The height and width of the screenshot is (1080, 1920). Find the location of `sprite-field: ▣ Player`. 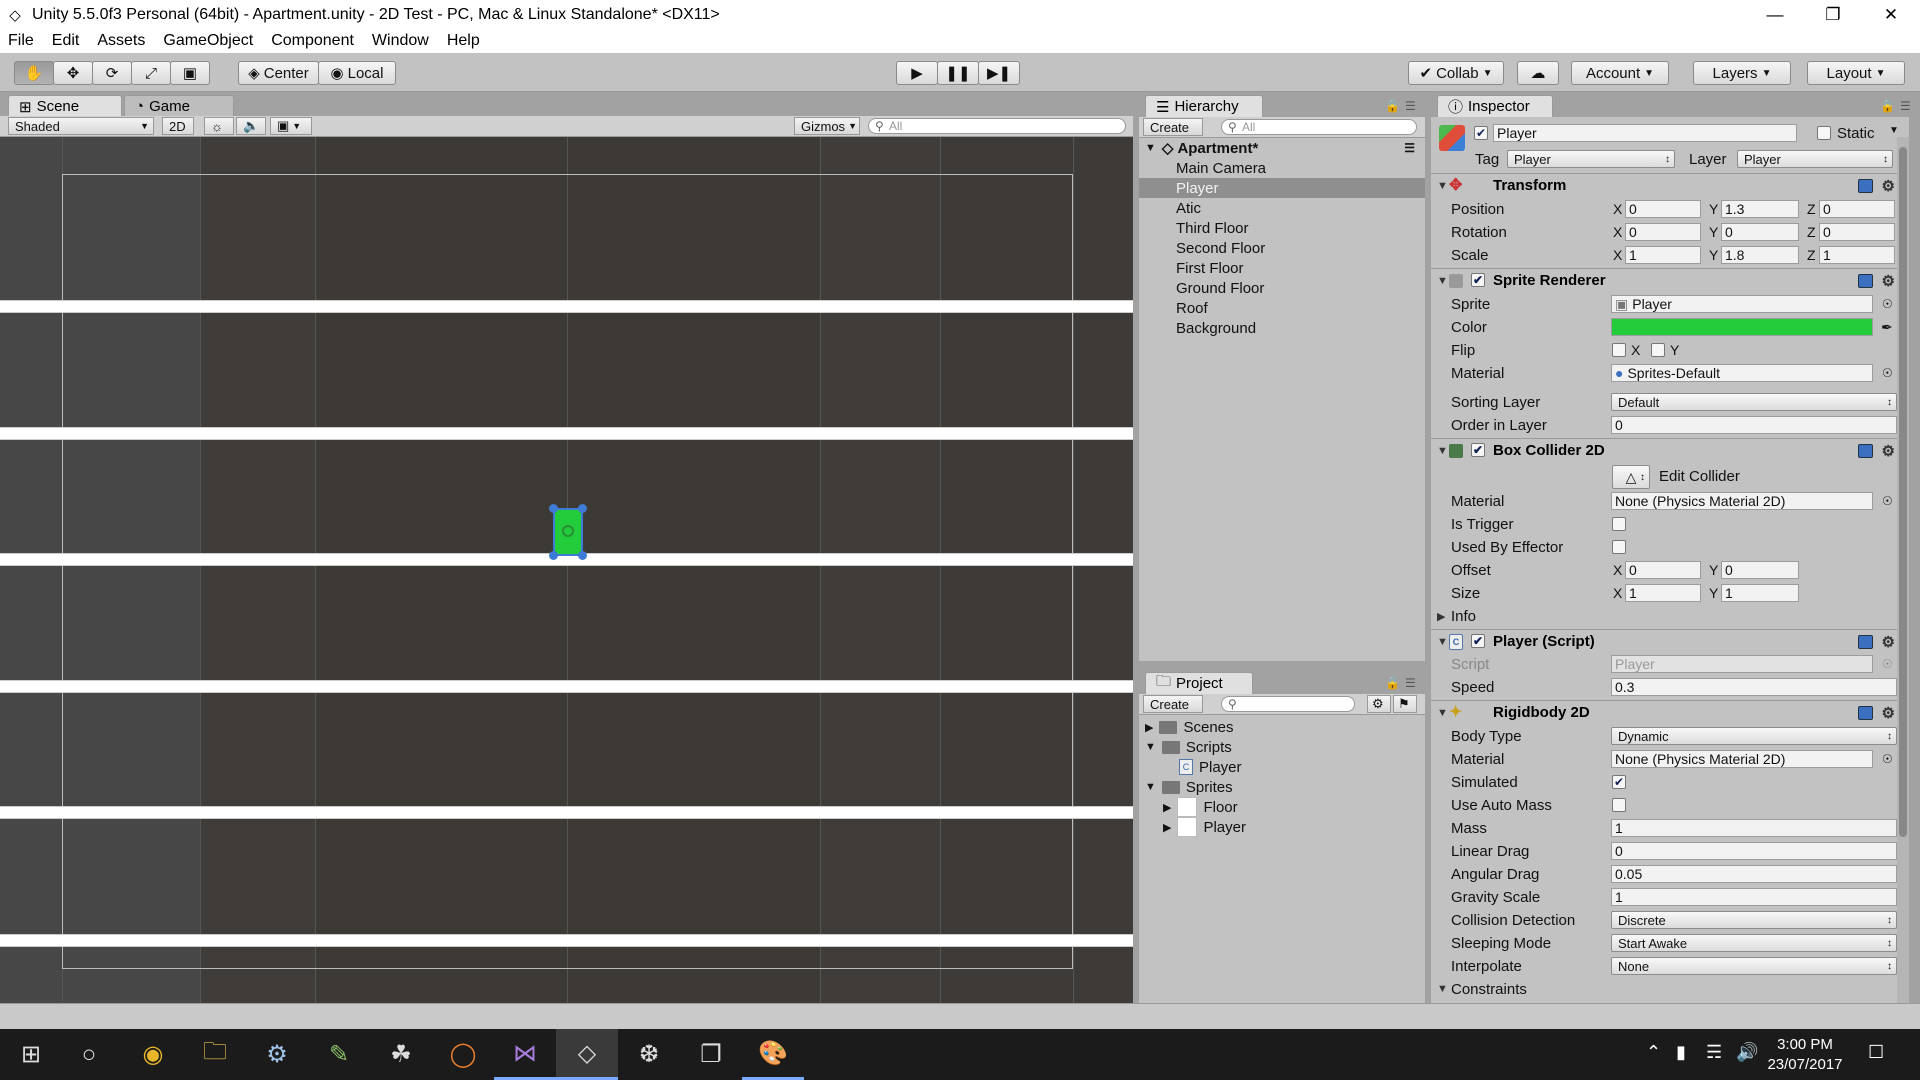

sprite-field: ▣ Player is located at coordinates (1742, 304).